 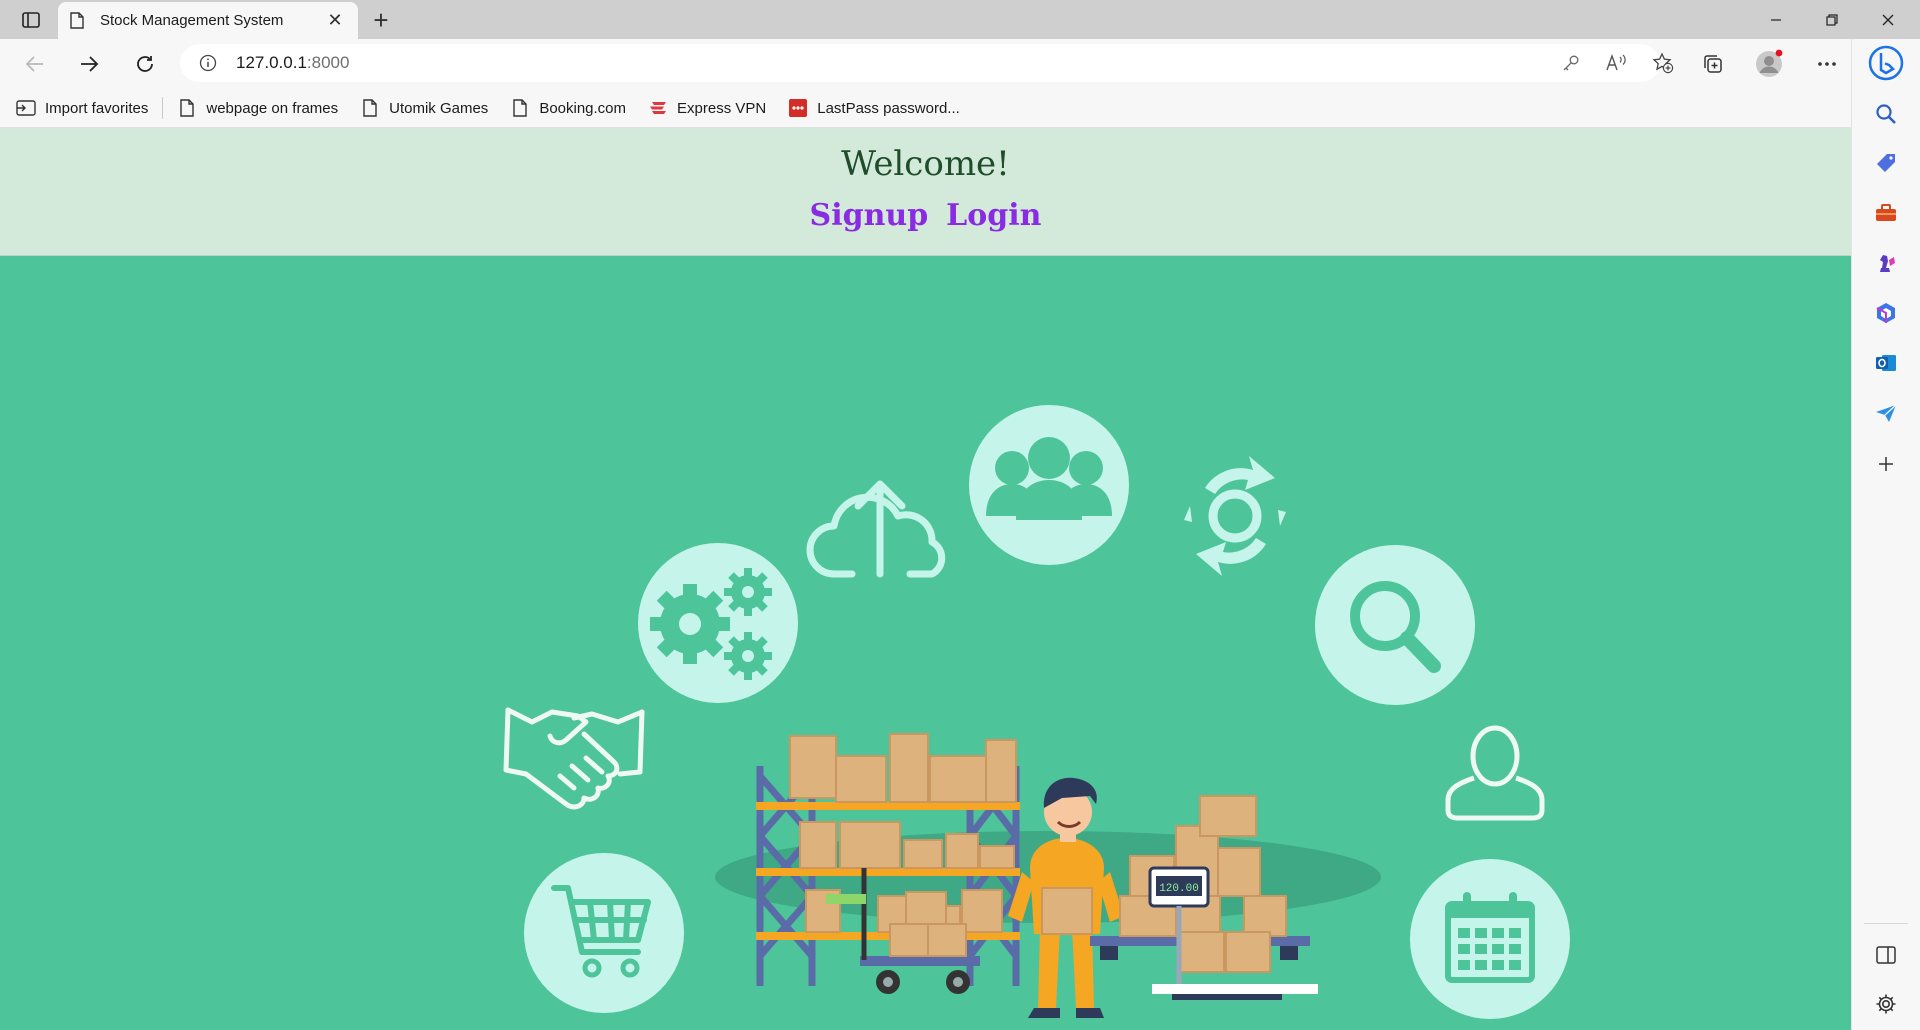 I want to click on sidebar-drop-button, so click(x=1886, y=413).